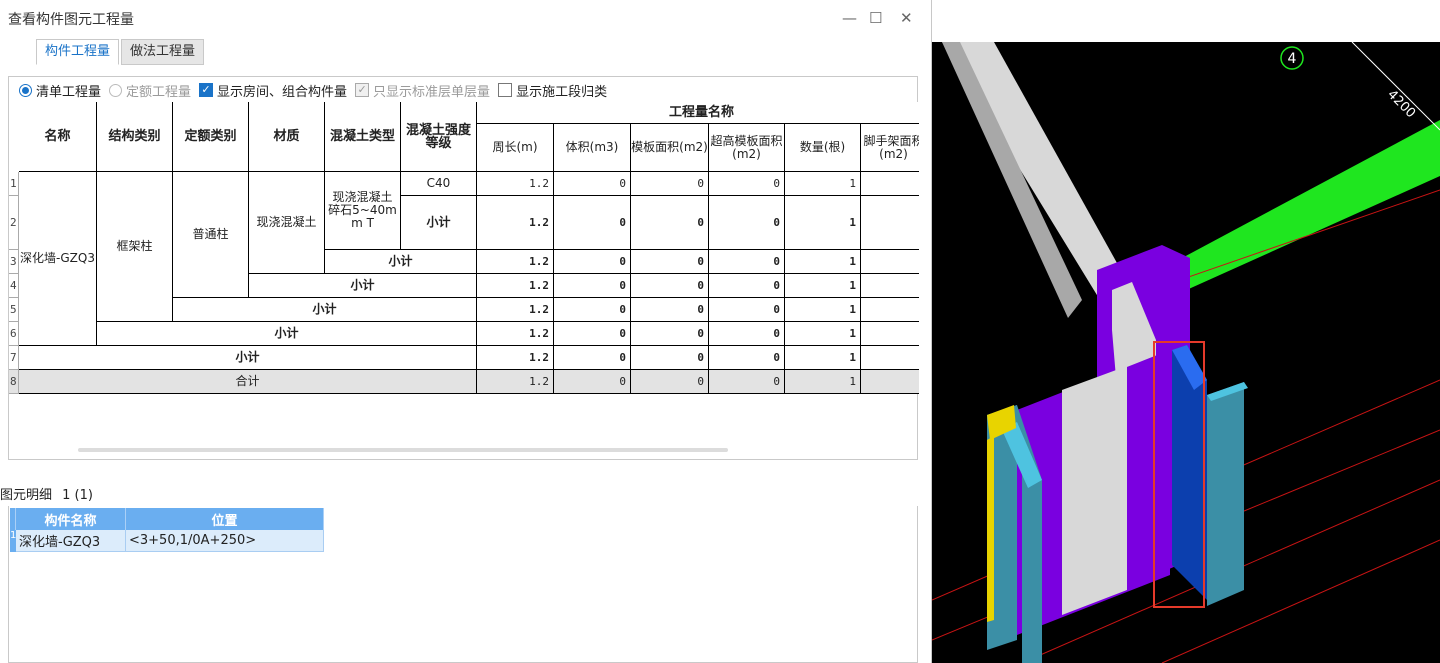 This screenshot has width=1440, height=663. Describe the element at coordinates (670, 148) in the screenshot. I see `header-formwork: 模板面积(m2)` at that location.